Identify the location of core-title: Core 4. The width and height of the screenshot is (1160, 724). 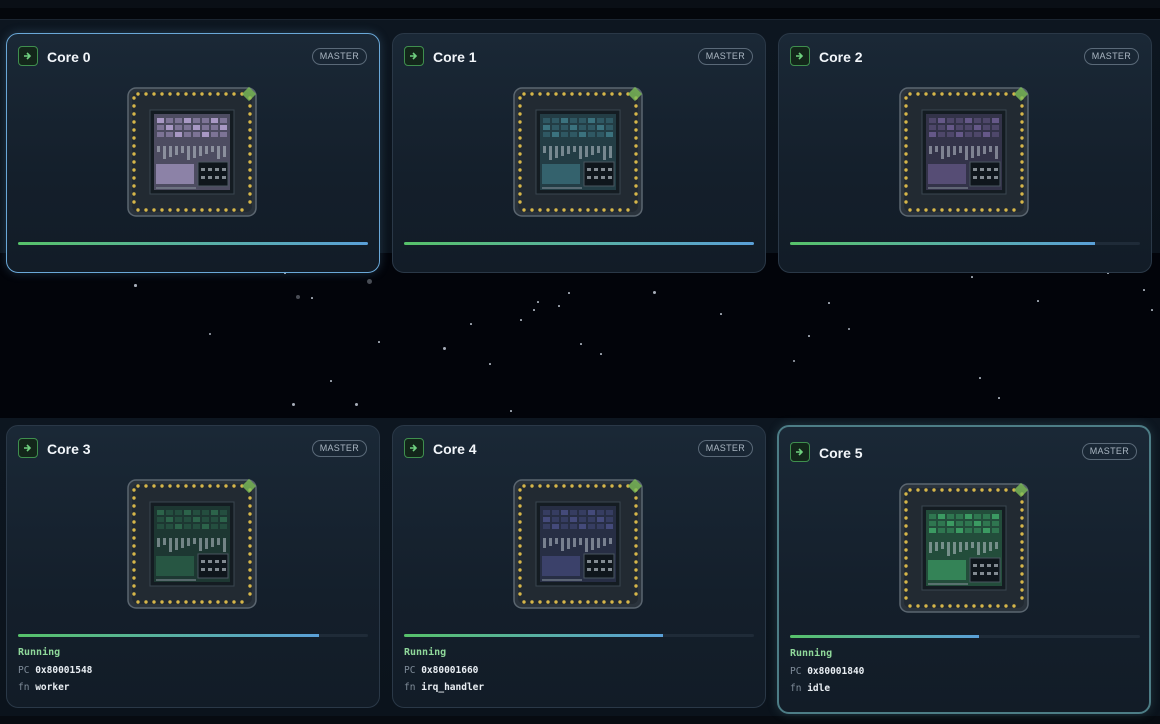
(455, 449).